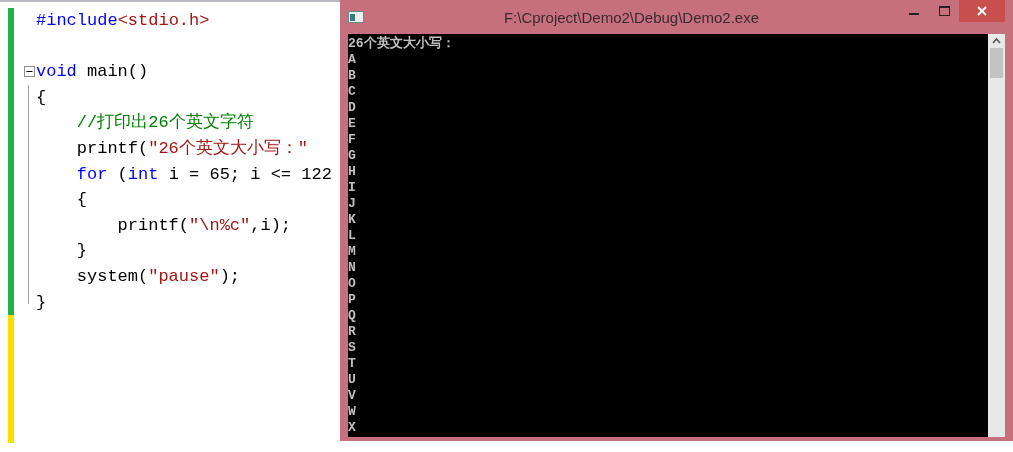 The height and width of the screenshot is (452, 1013). I want to click on code-line: for (int i = 65; i <= 122, so click(203, 174).